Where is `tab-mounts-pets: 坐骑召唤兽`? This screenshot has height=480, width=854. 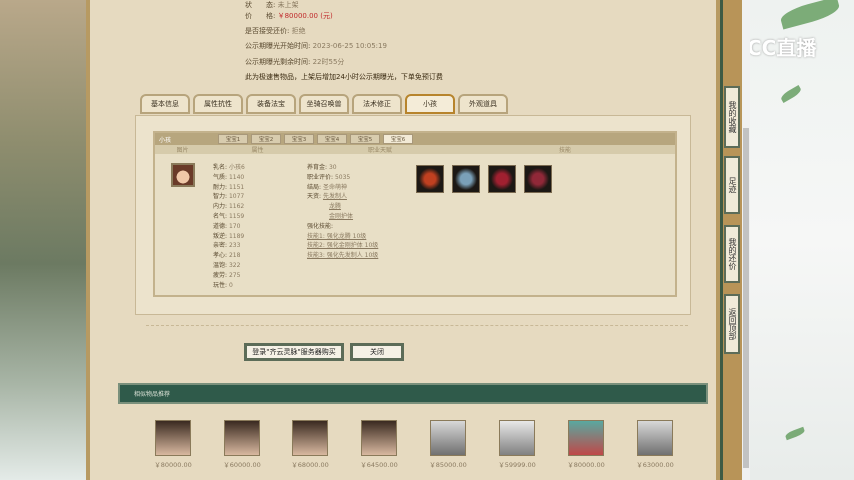
tab-mounts-pets: 坐骑召唤兽 is located at coordinates (324, 104).